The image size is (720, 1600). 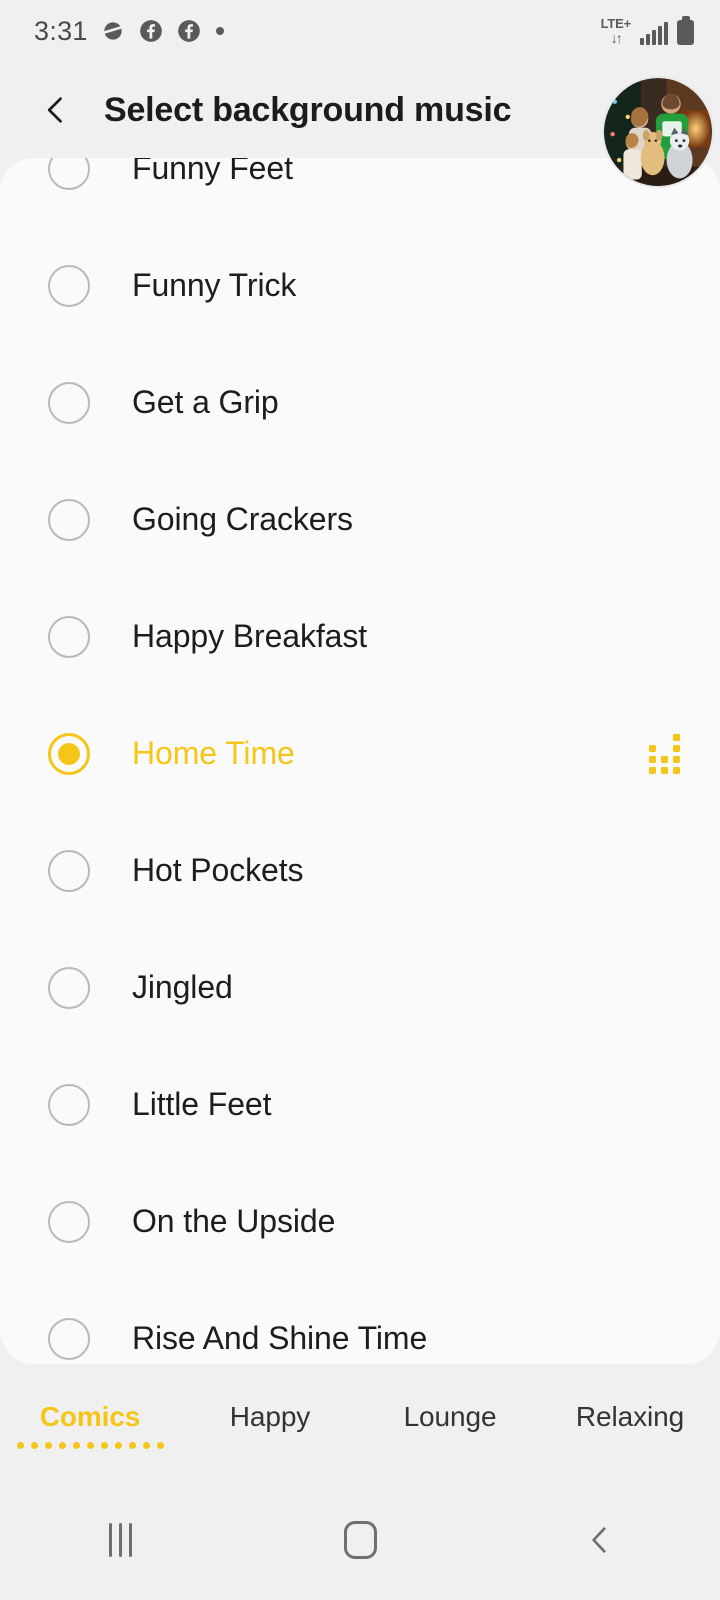 I want to click on radio-button-selected, so click(x=69, y=753).